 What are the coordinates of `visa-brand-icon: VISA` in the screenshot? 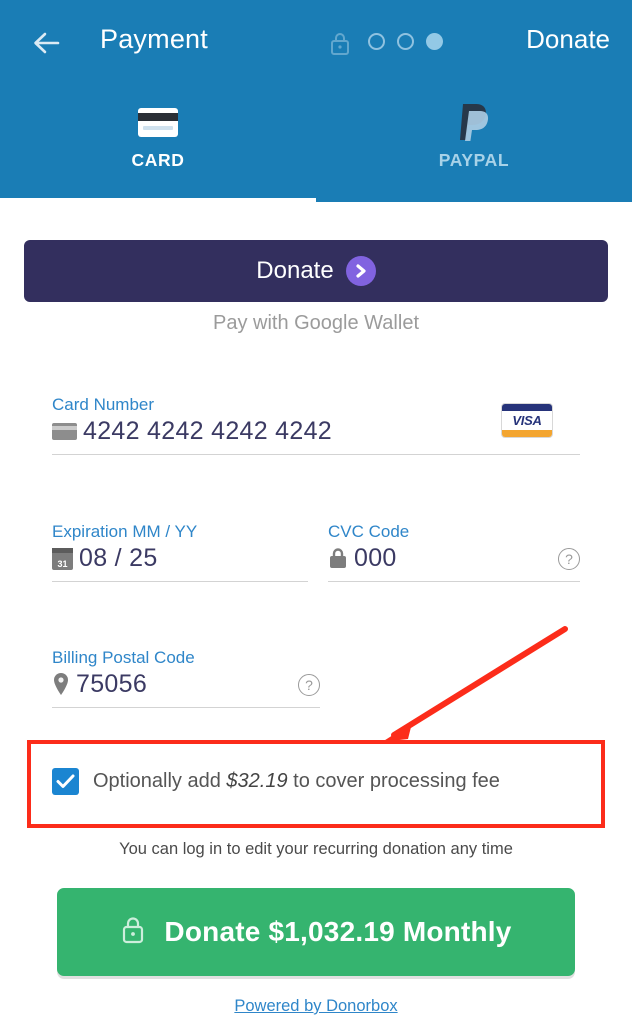 It's located at (527, 420).